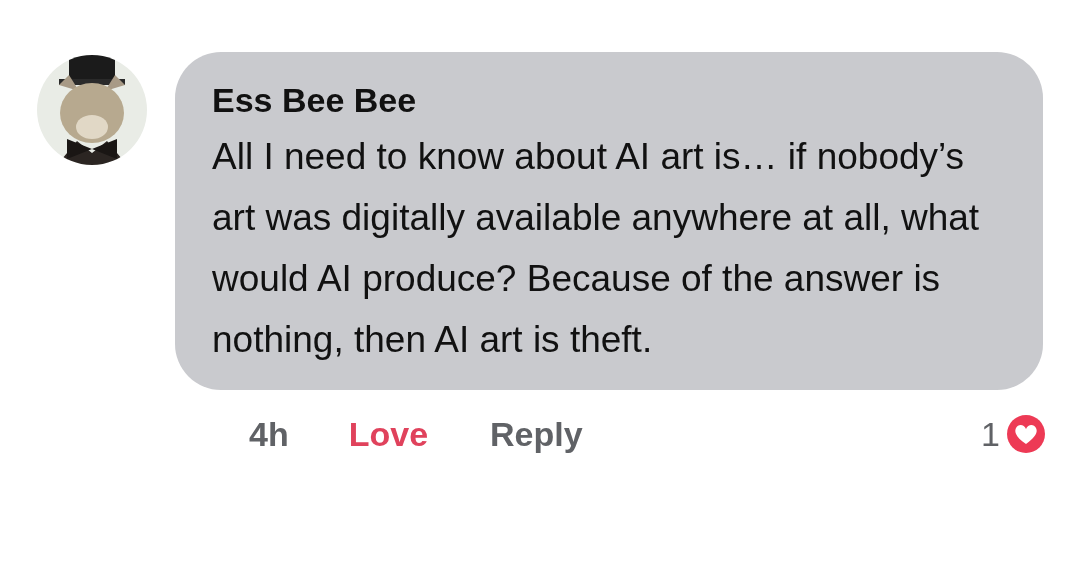  I want to click on reaction-count: 1, so click(990, 434).